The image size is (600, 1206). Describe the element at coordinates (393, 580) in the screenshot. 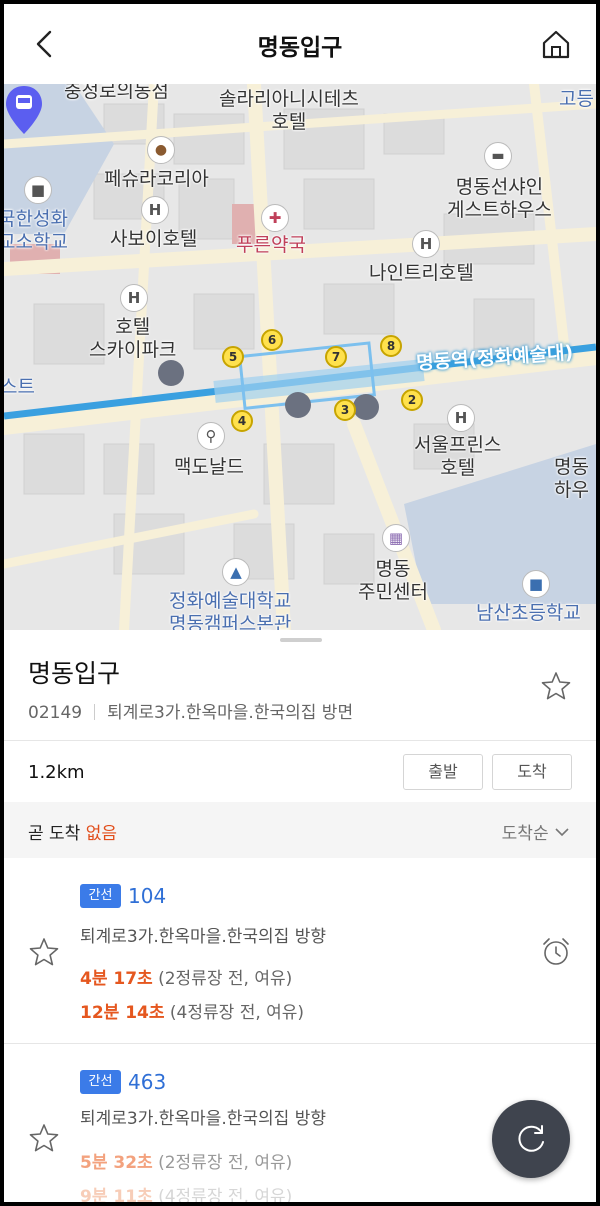

I see `map-label: 명동 주민센터` at that location.